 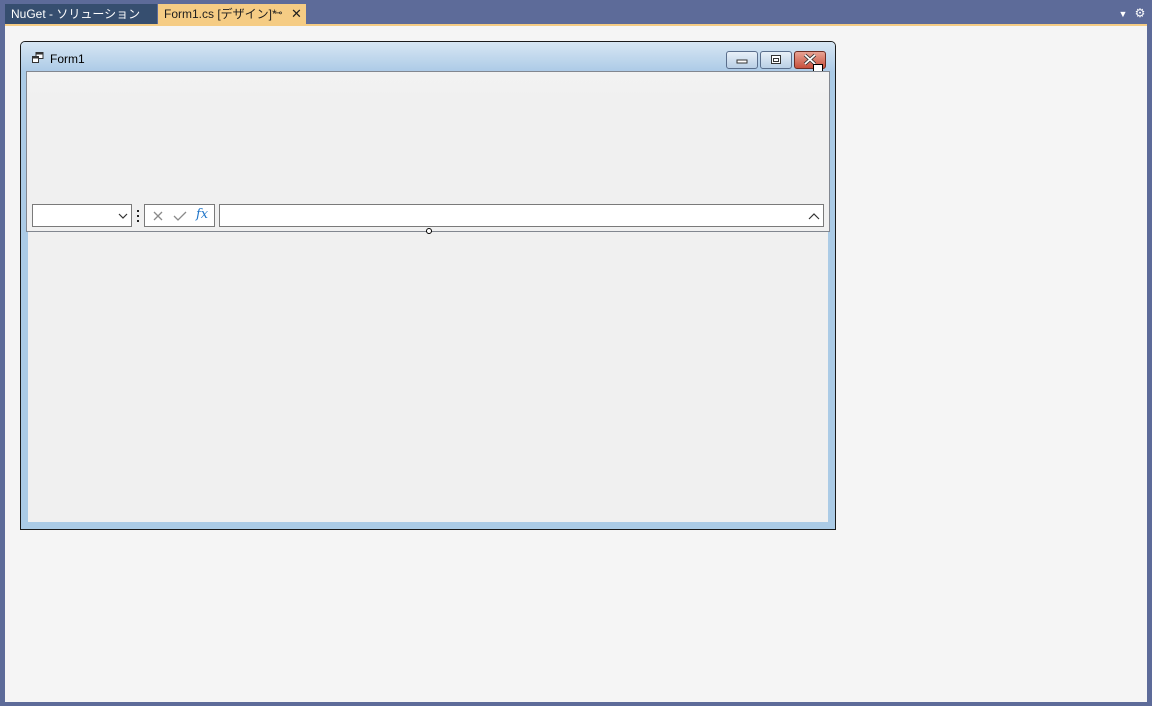 I want to click on form-icon, so click(x=38, y=57).